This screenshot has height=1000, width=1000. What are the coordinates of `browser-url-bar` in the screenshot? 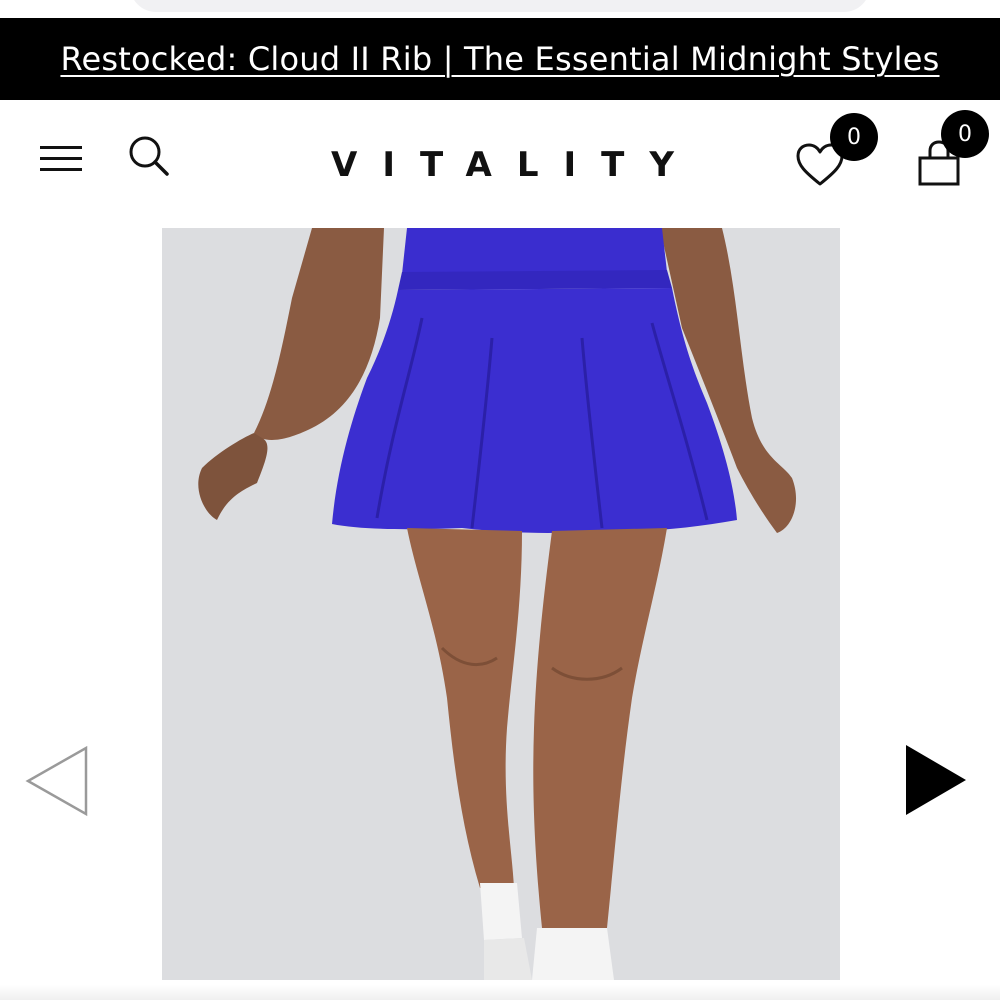 It's located at (500, 6).